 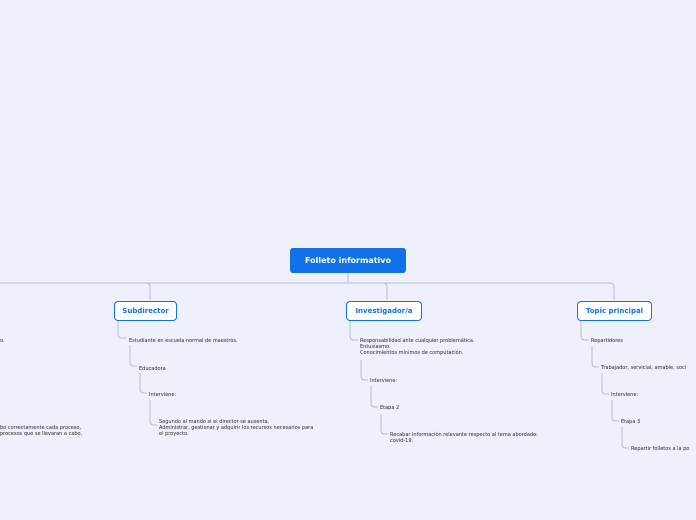 What do you see at coordinates (605, 384) in the screenshot?
I see `topic-interviene-connector` at bounding box center [605, 384].